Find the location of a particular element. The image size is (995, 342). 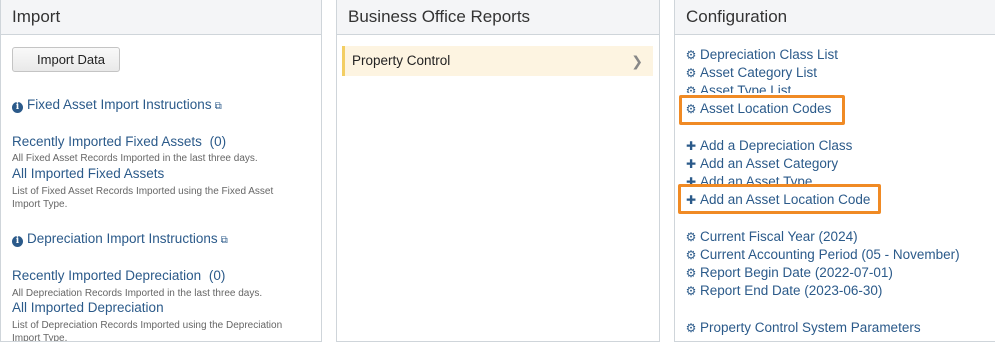

add-depreciation-class-link: ✚ Add a Depreciation Class is located at coordinates (768, 145).